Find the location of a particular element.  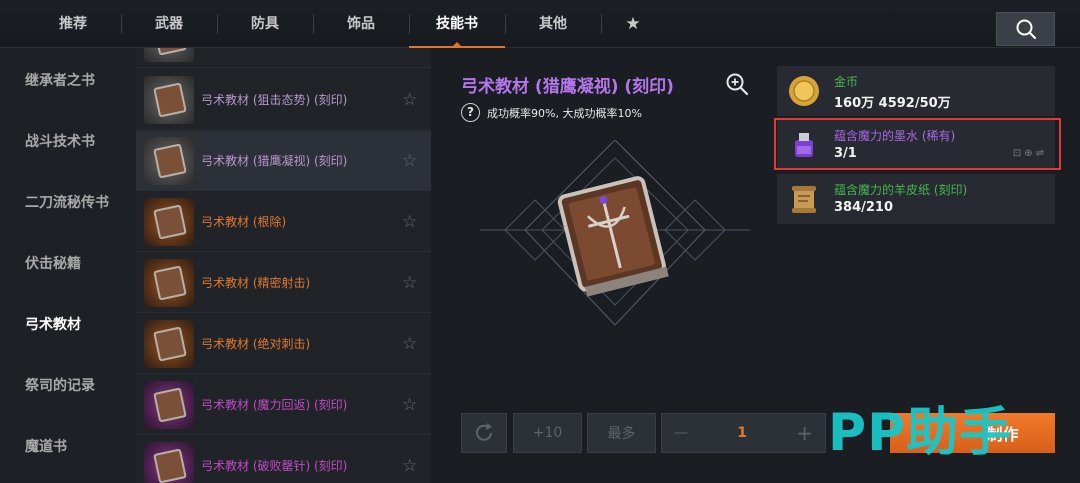

quantity-stepper: — 1 + is located at coordinates (743, 433).